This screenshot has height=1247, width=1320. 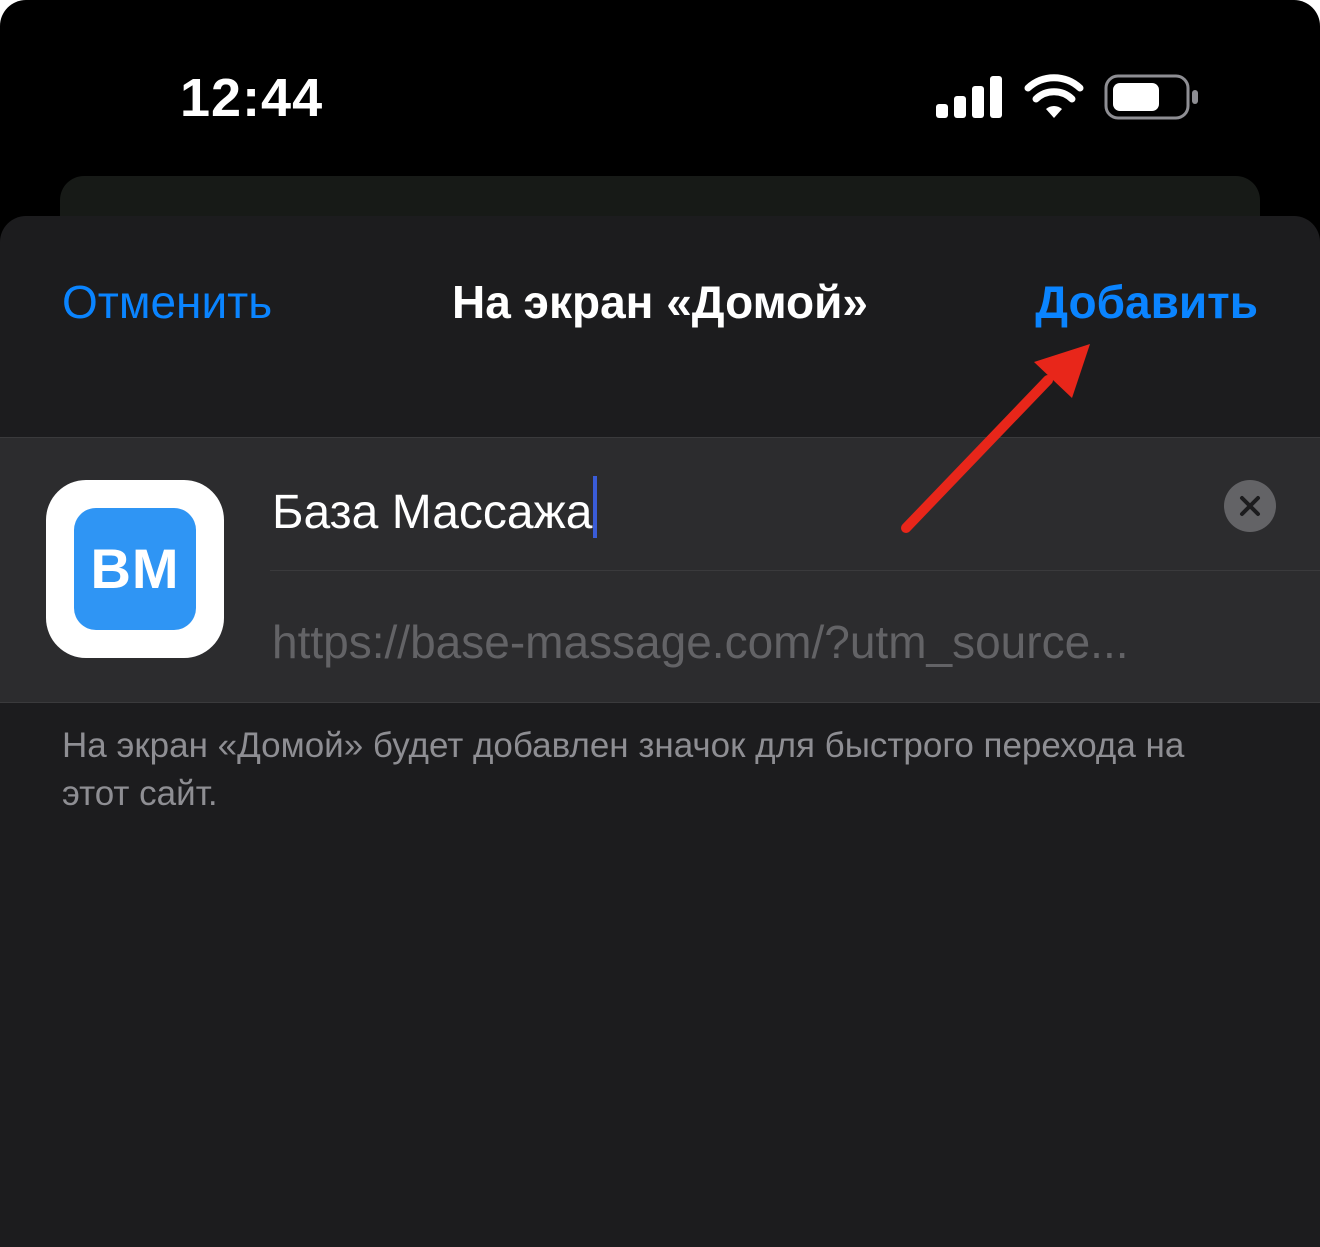 What do you see at coordinates (1054, 96) in the screenshot?
I see `wifi-icon` at bounding box center [1054, 96].